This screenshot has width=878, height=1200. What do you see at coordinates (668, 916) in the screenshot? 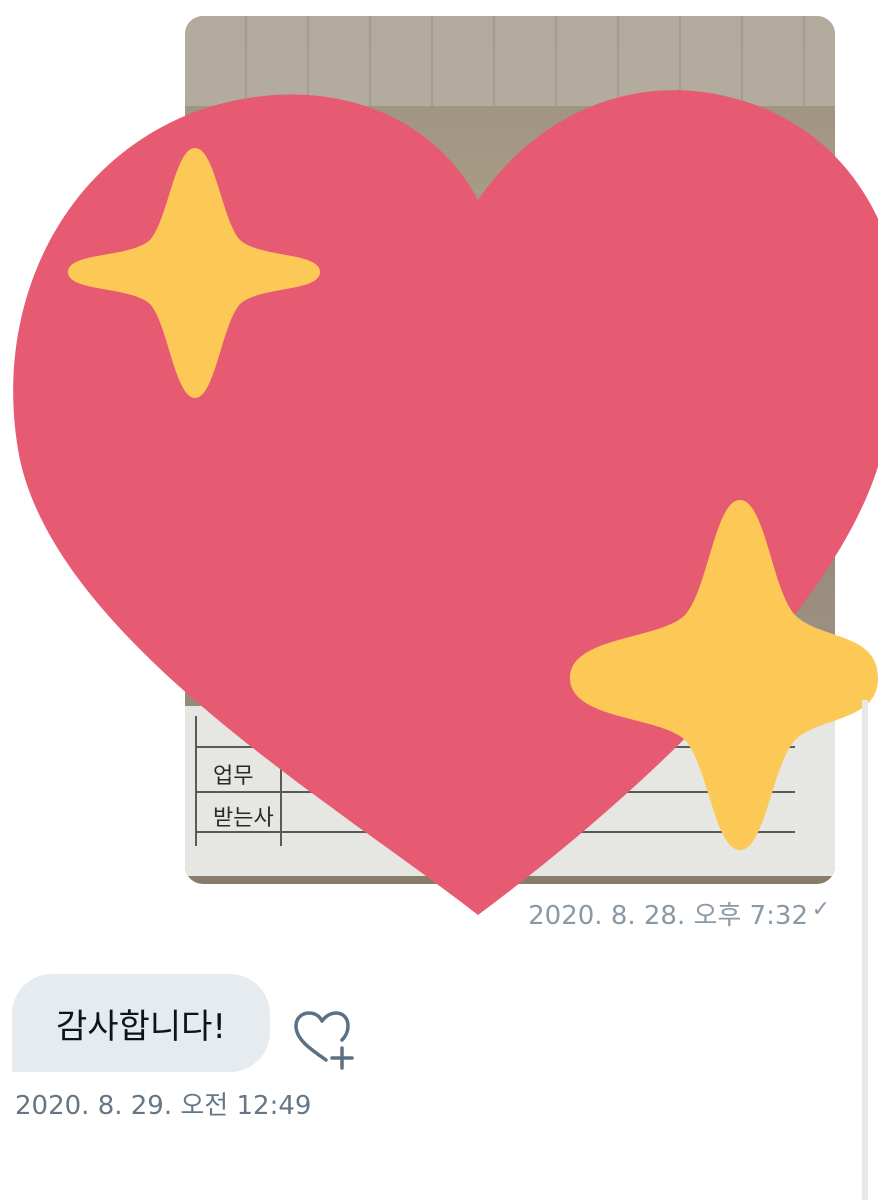
I see `outgoing-timestamp: 2020. 8. 28. 오후 7:32` at bounding box center [668, 916].